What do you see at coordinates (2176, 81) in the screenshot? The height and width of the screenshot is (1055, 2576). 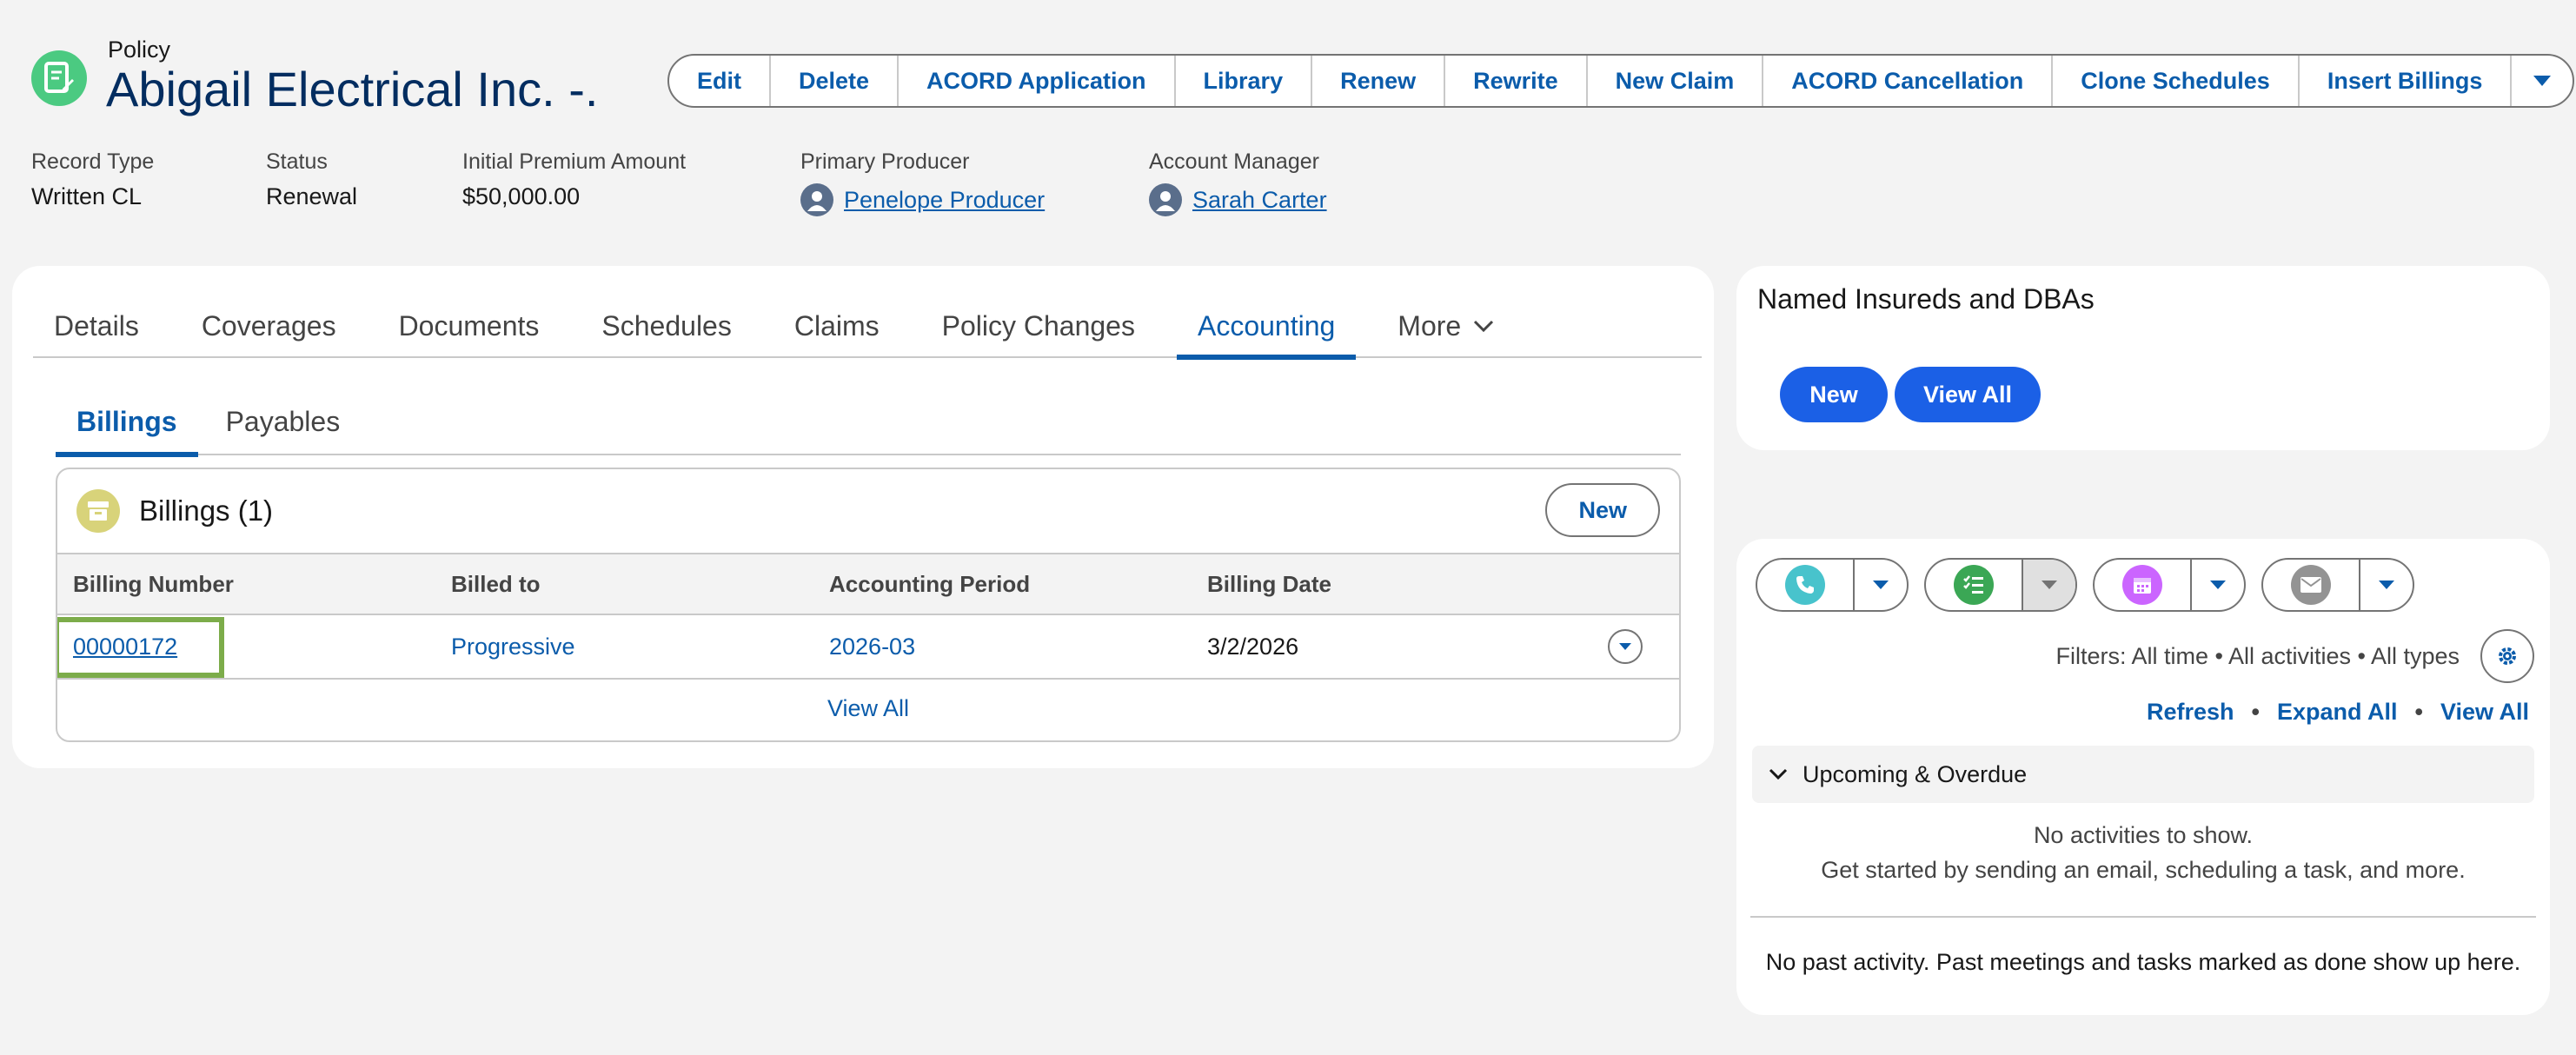 I see `clone-schedules-button: Clone Schedules` at bounding box center [2176, 81].